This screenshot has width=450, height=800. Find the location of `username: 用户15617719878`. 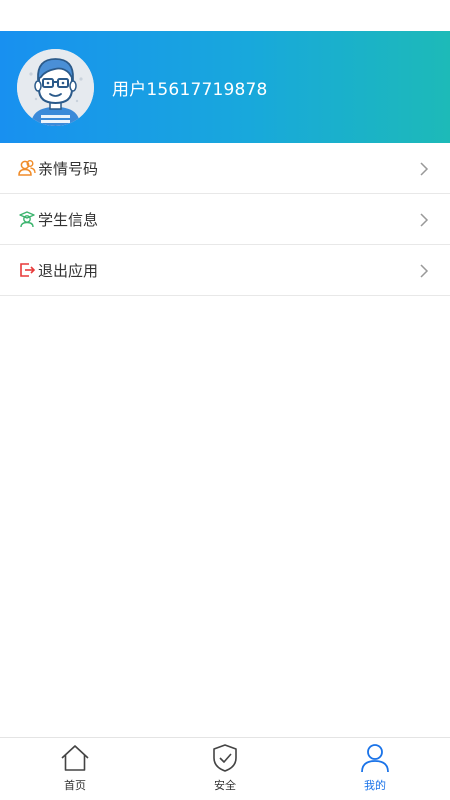

username: 用户15617719878 is located at coordinates (190, 89).